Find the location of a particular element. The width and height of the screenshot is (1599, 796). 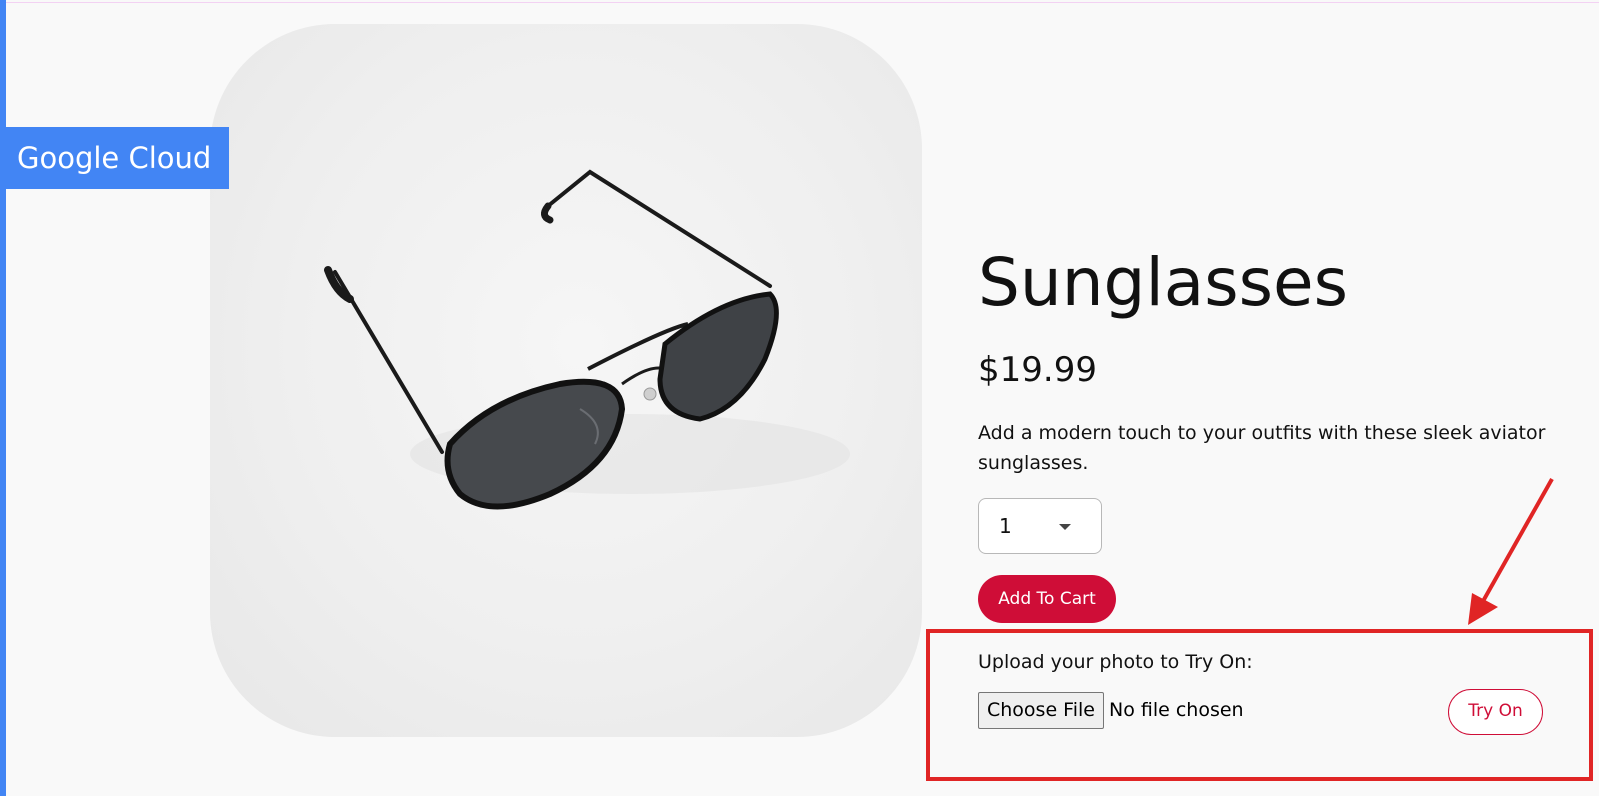

chevron-down-icon is located at coordinates (1065, 527).